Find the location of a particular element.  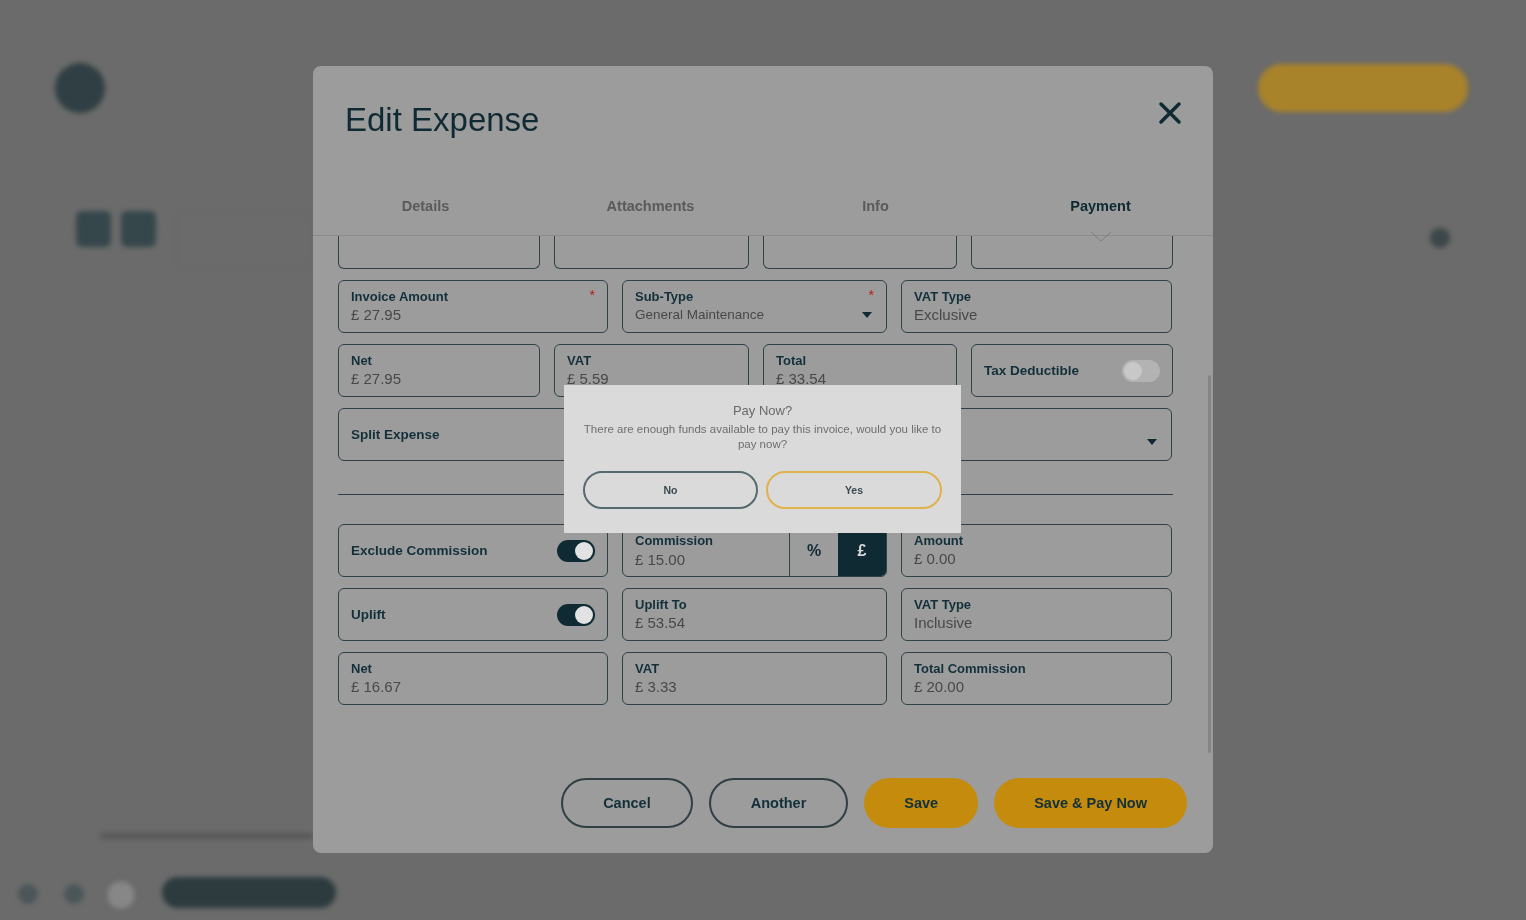

field-label: Sub-Type is located at coordinates (664, 296).